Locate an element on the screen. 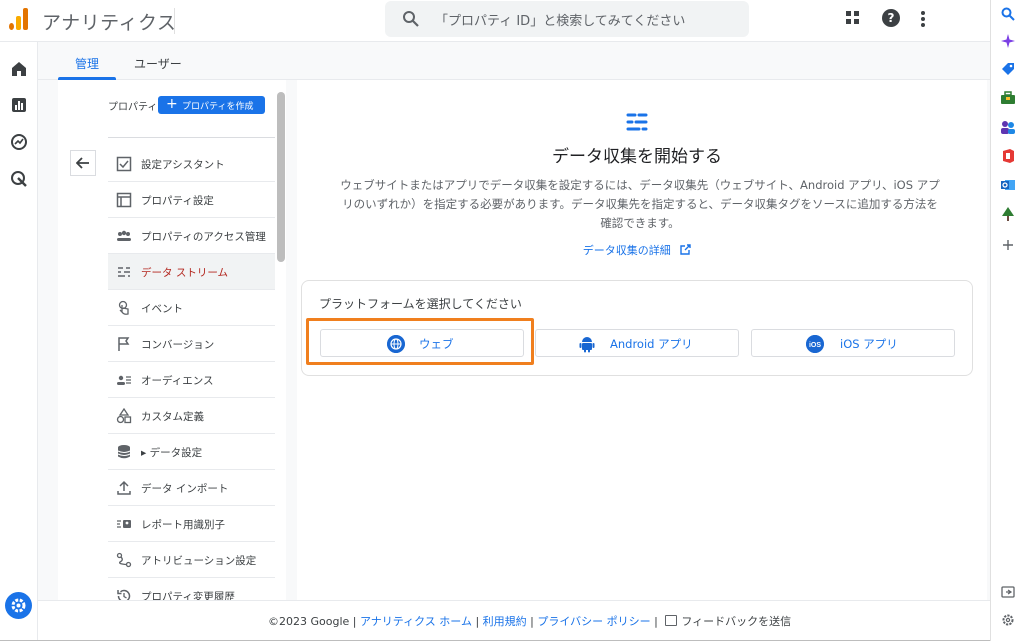  menu-item-label: プロパティのアクセス管理 is located at coordinates (203, 237).